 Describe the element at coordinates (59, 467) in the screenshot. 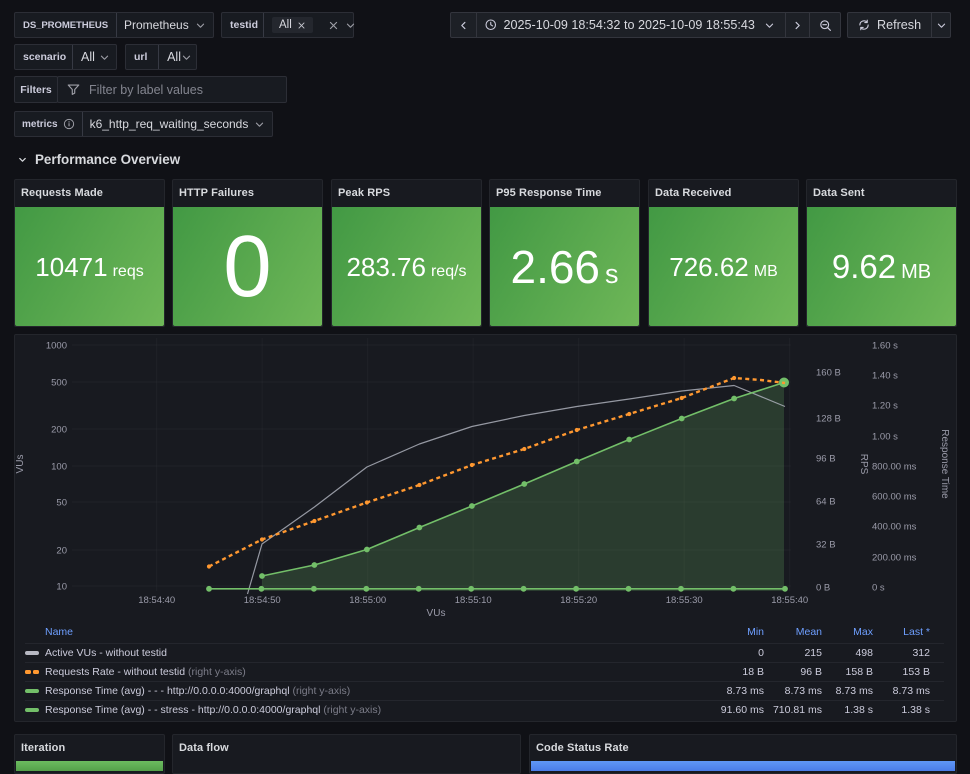

I see `svg-text: 100` at that location.